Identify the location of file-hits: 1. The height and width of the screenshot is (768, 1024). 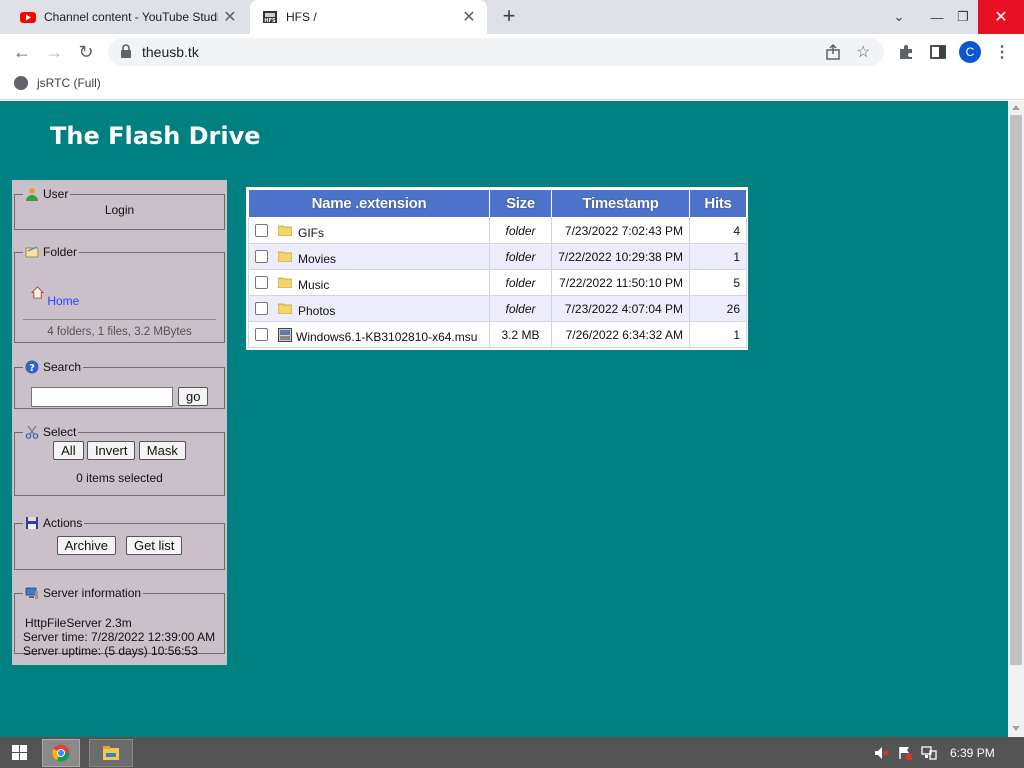
(718, 256).